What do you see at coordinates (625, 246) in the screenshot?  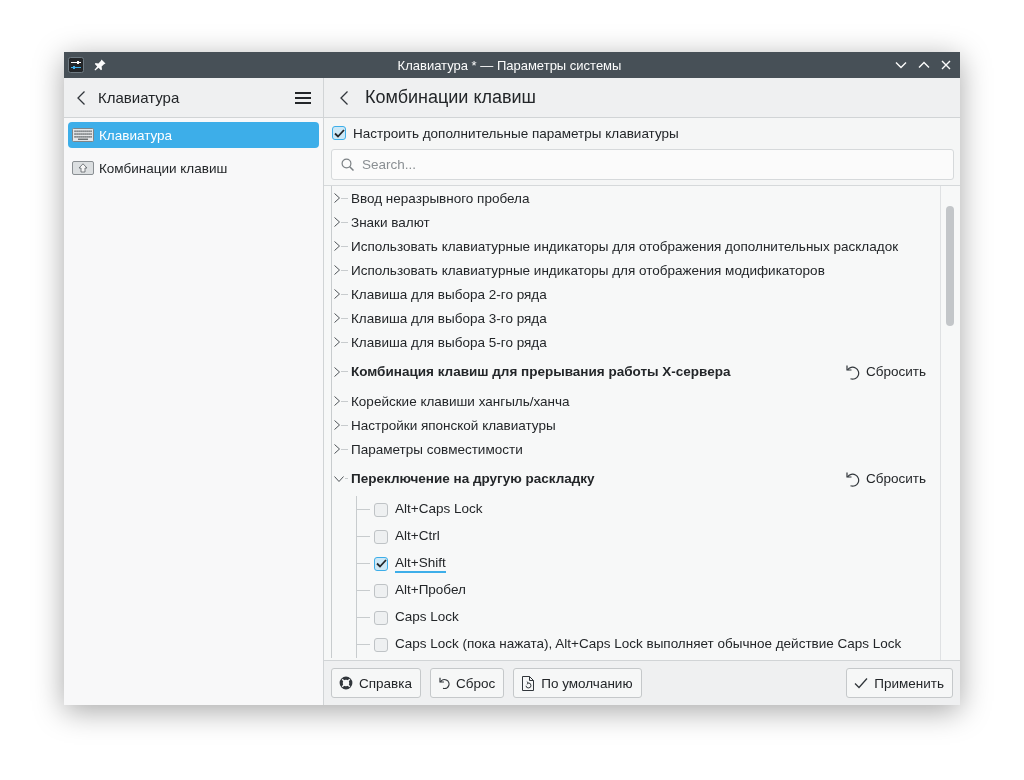 I see `option-group-label: Использовать клавиатурные индикаторы для отображения дополнительных раскладок` at bounding box center [625, 246].